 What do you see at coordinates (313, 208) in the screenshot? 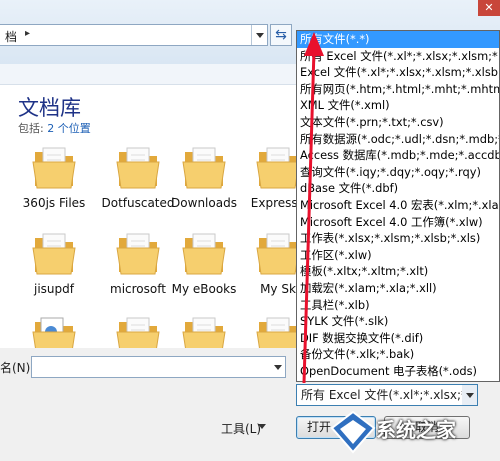
I see `annotation-arrow-icon` at bounding box center [313, 208].